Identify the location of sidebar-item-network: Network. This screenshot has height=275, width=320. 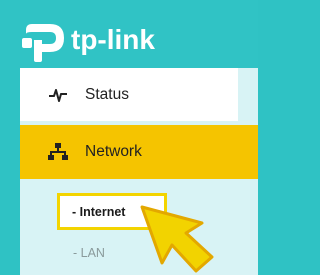
(139, 152).